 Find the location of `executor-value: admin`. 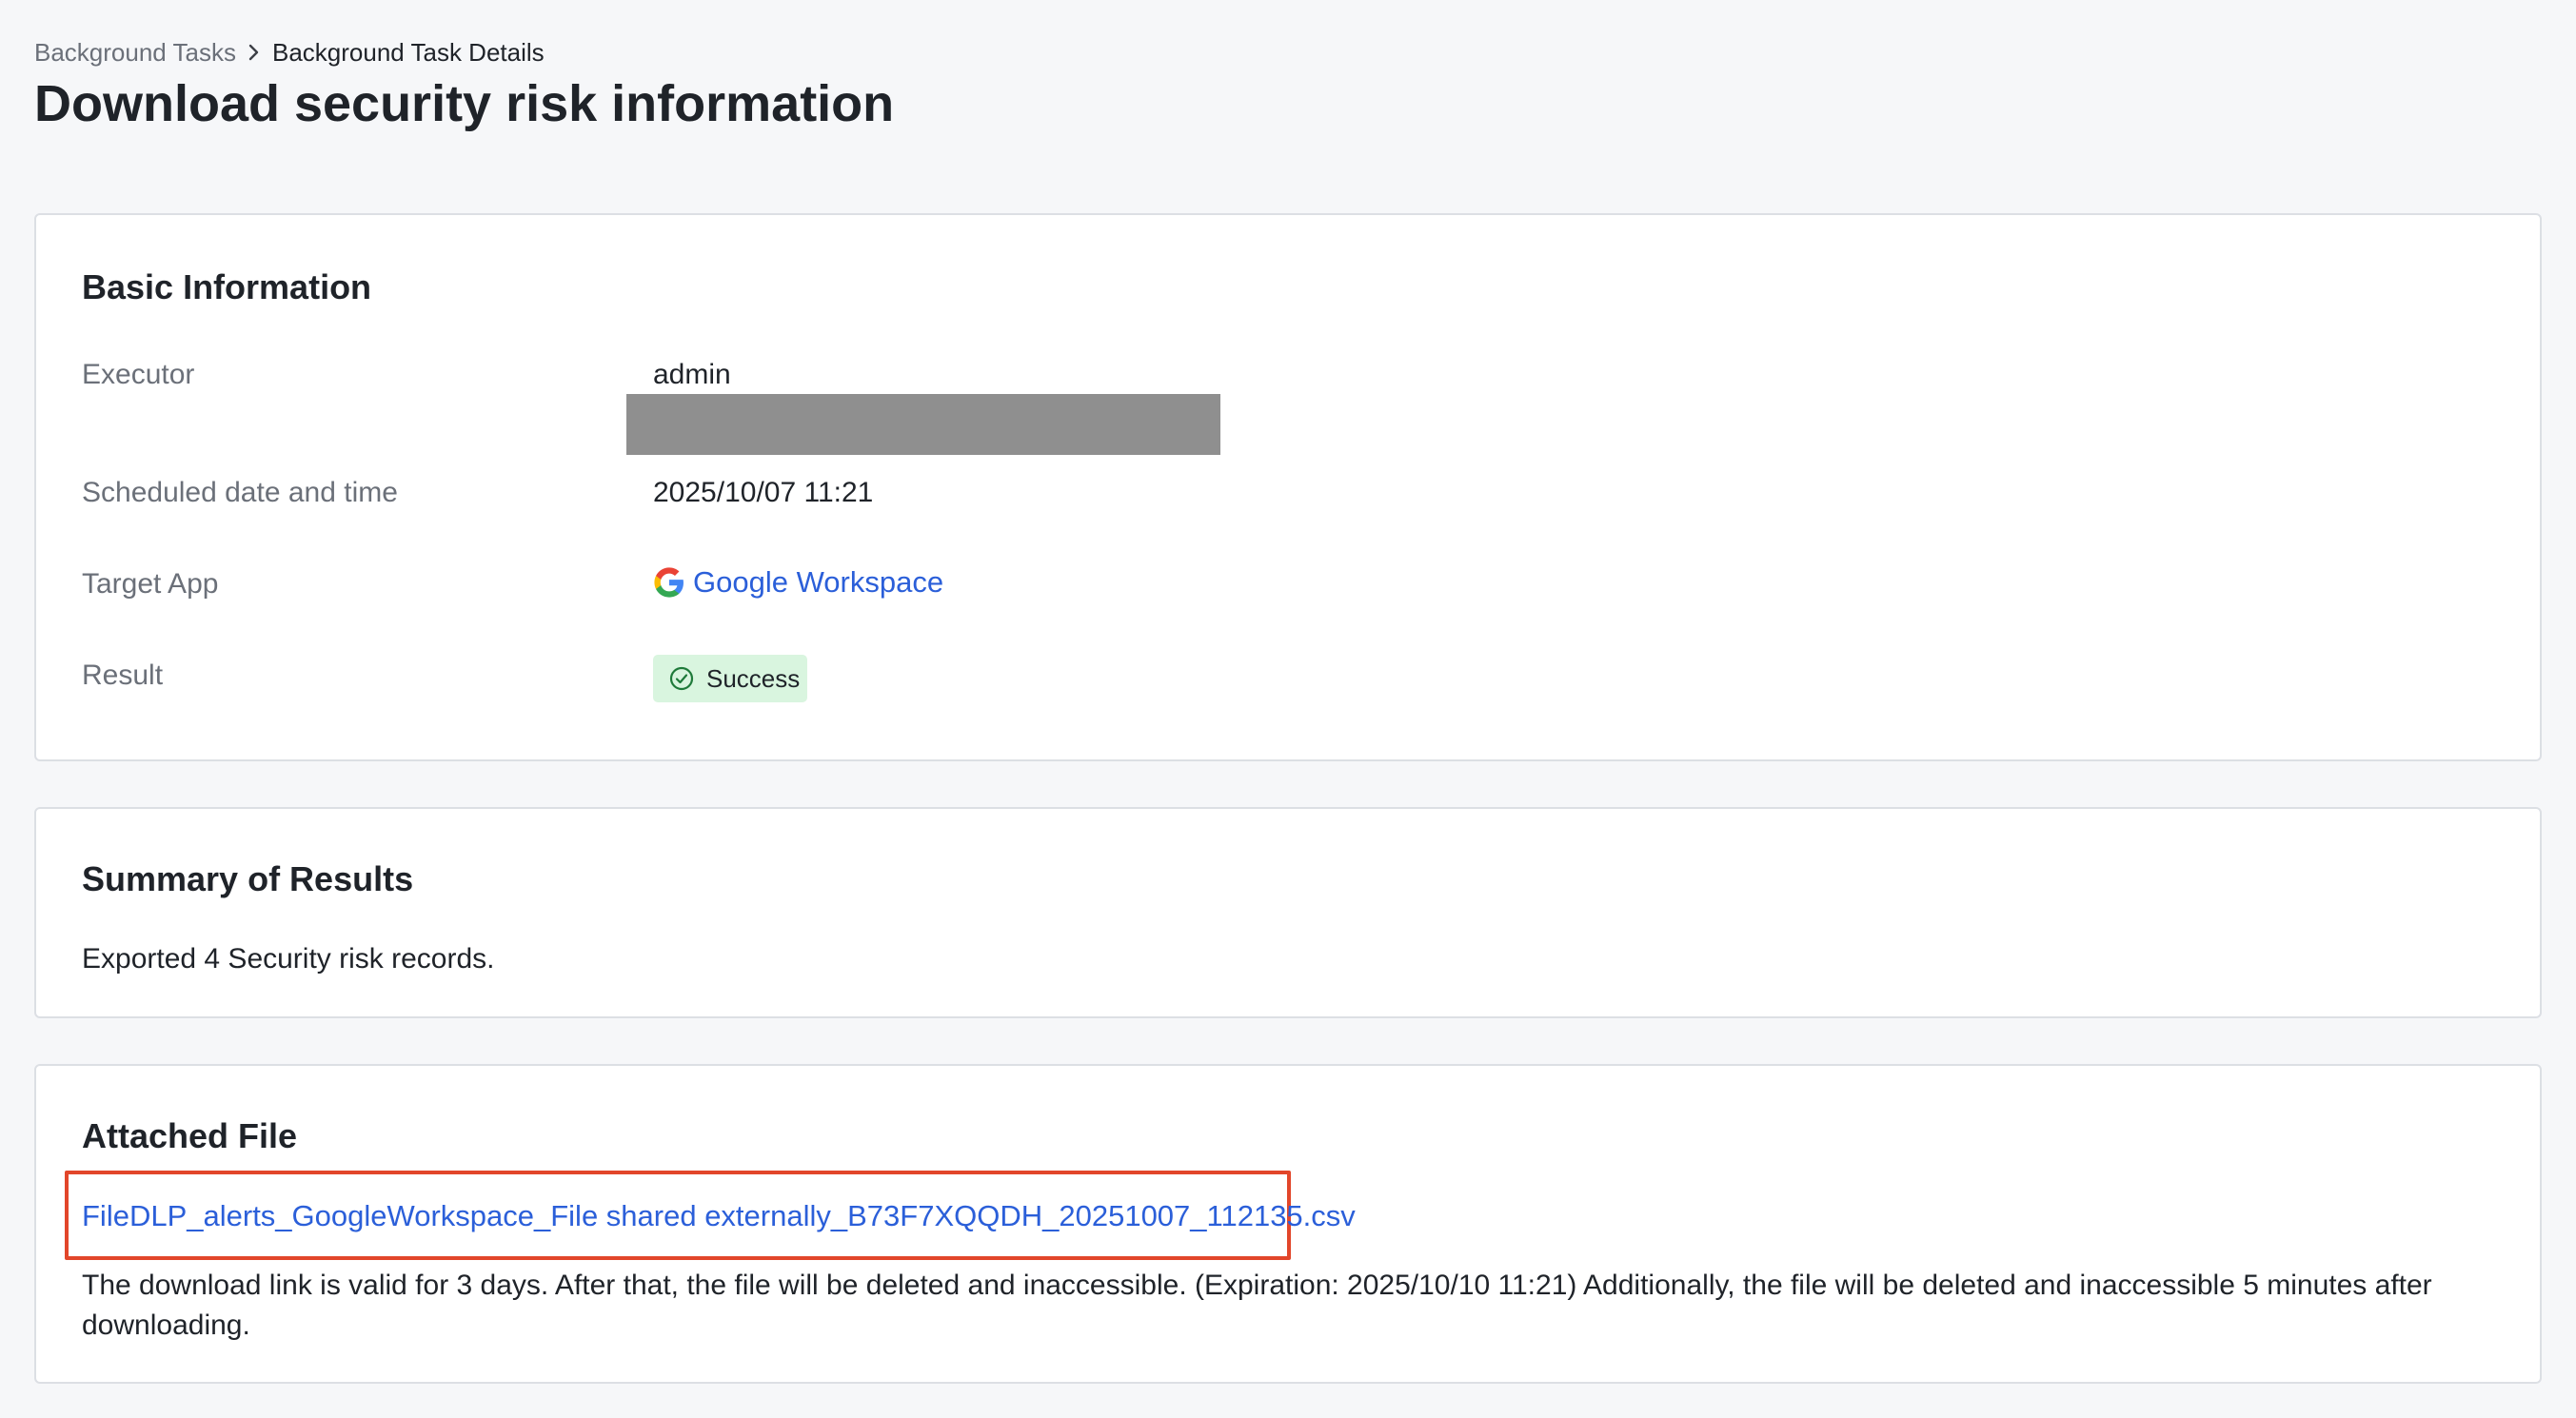

executor-value: admin is located at coordinates (692, 374).